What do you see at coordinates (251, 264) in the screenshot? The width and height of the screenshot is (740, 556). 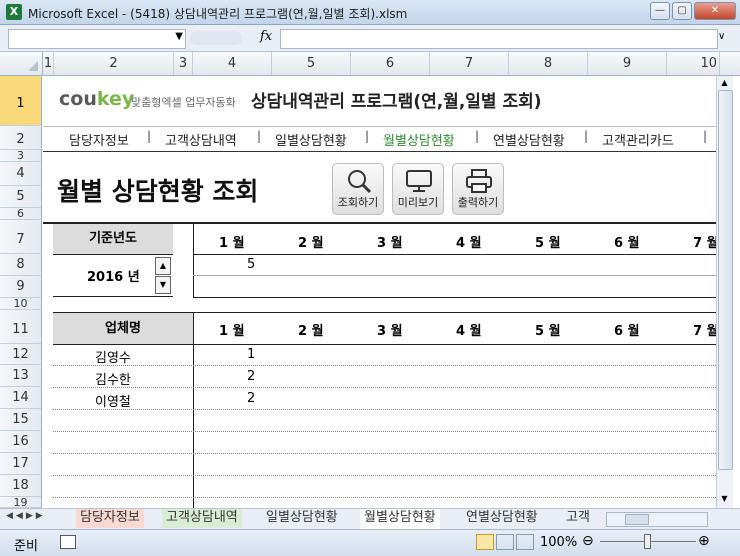 I see `monthly-total-jan: 5` at bounding box center [251, 264].